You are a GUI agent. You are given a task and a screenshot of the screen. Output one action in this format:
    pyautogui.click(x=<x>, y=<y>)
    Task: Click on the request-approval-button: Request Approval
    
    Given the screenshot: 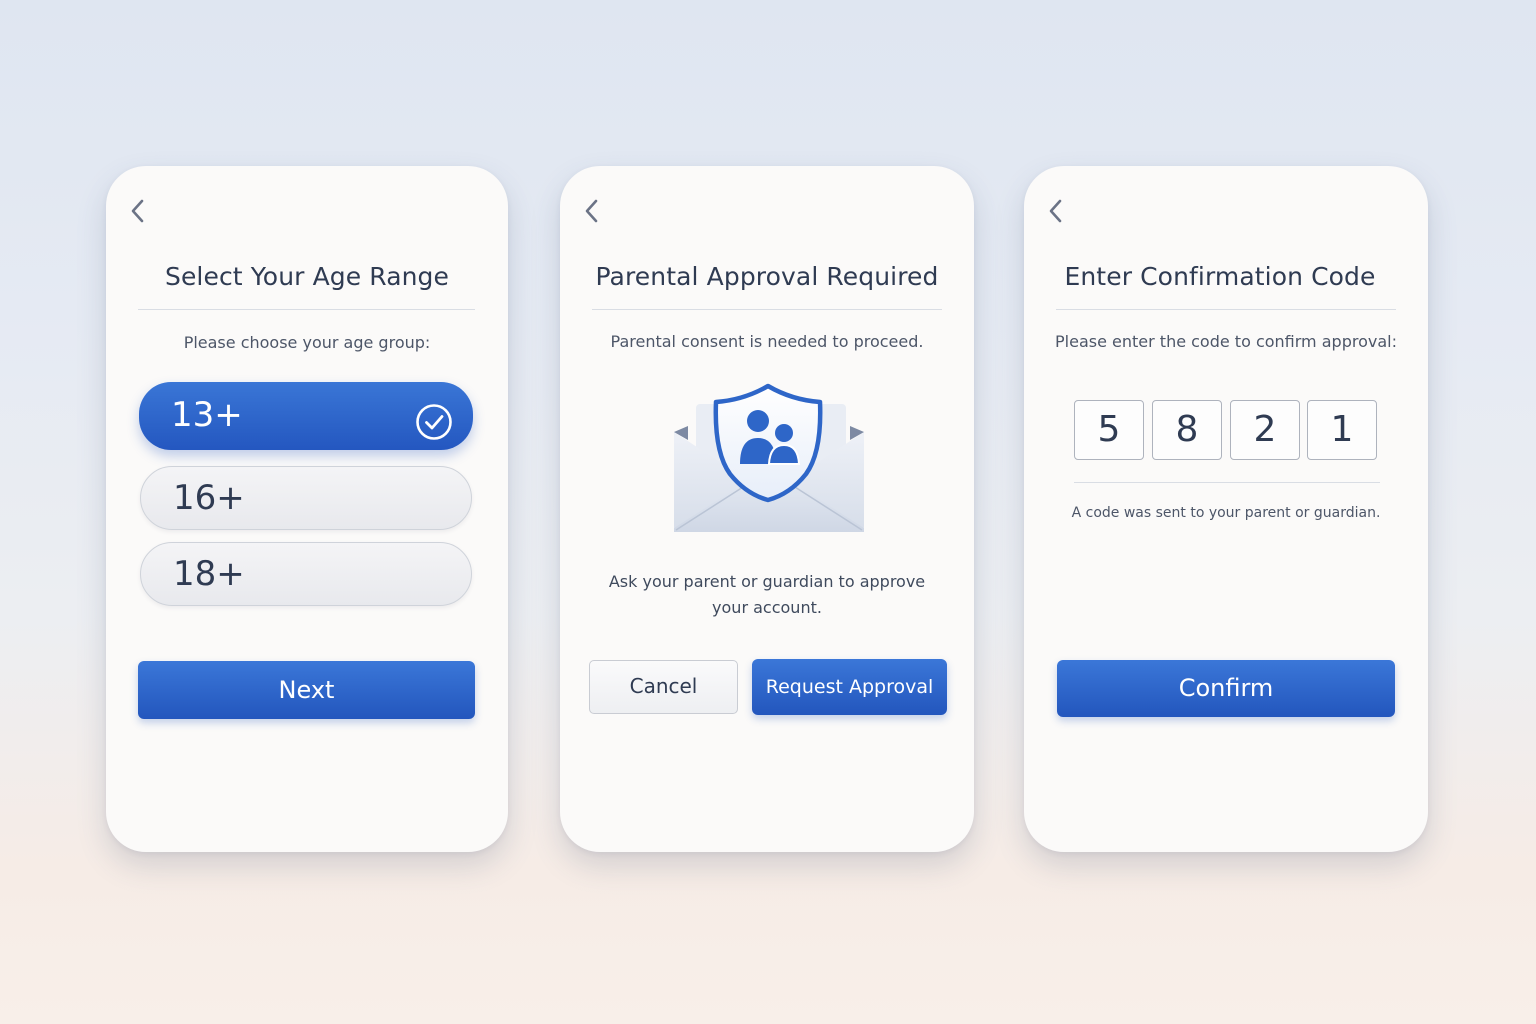 What is the action you would take?
    pyautogui.click(x=849, y=687)
    